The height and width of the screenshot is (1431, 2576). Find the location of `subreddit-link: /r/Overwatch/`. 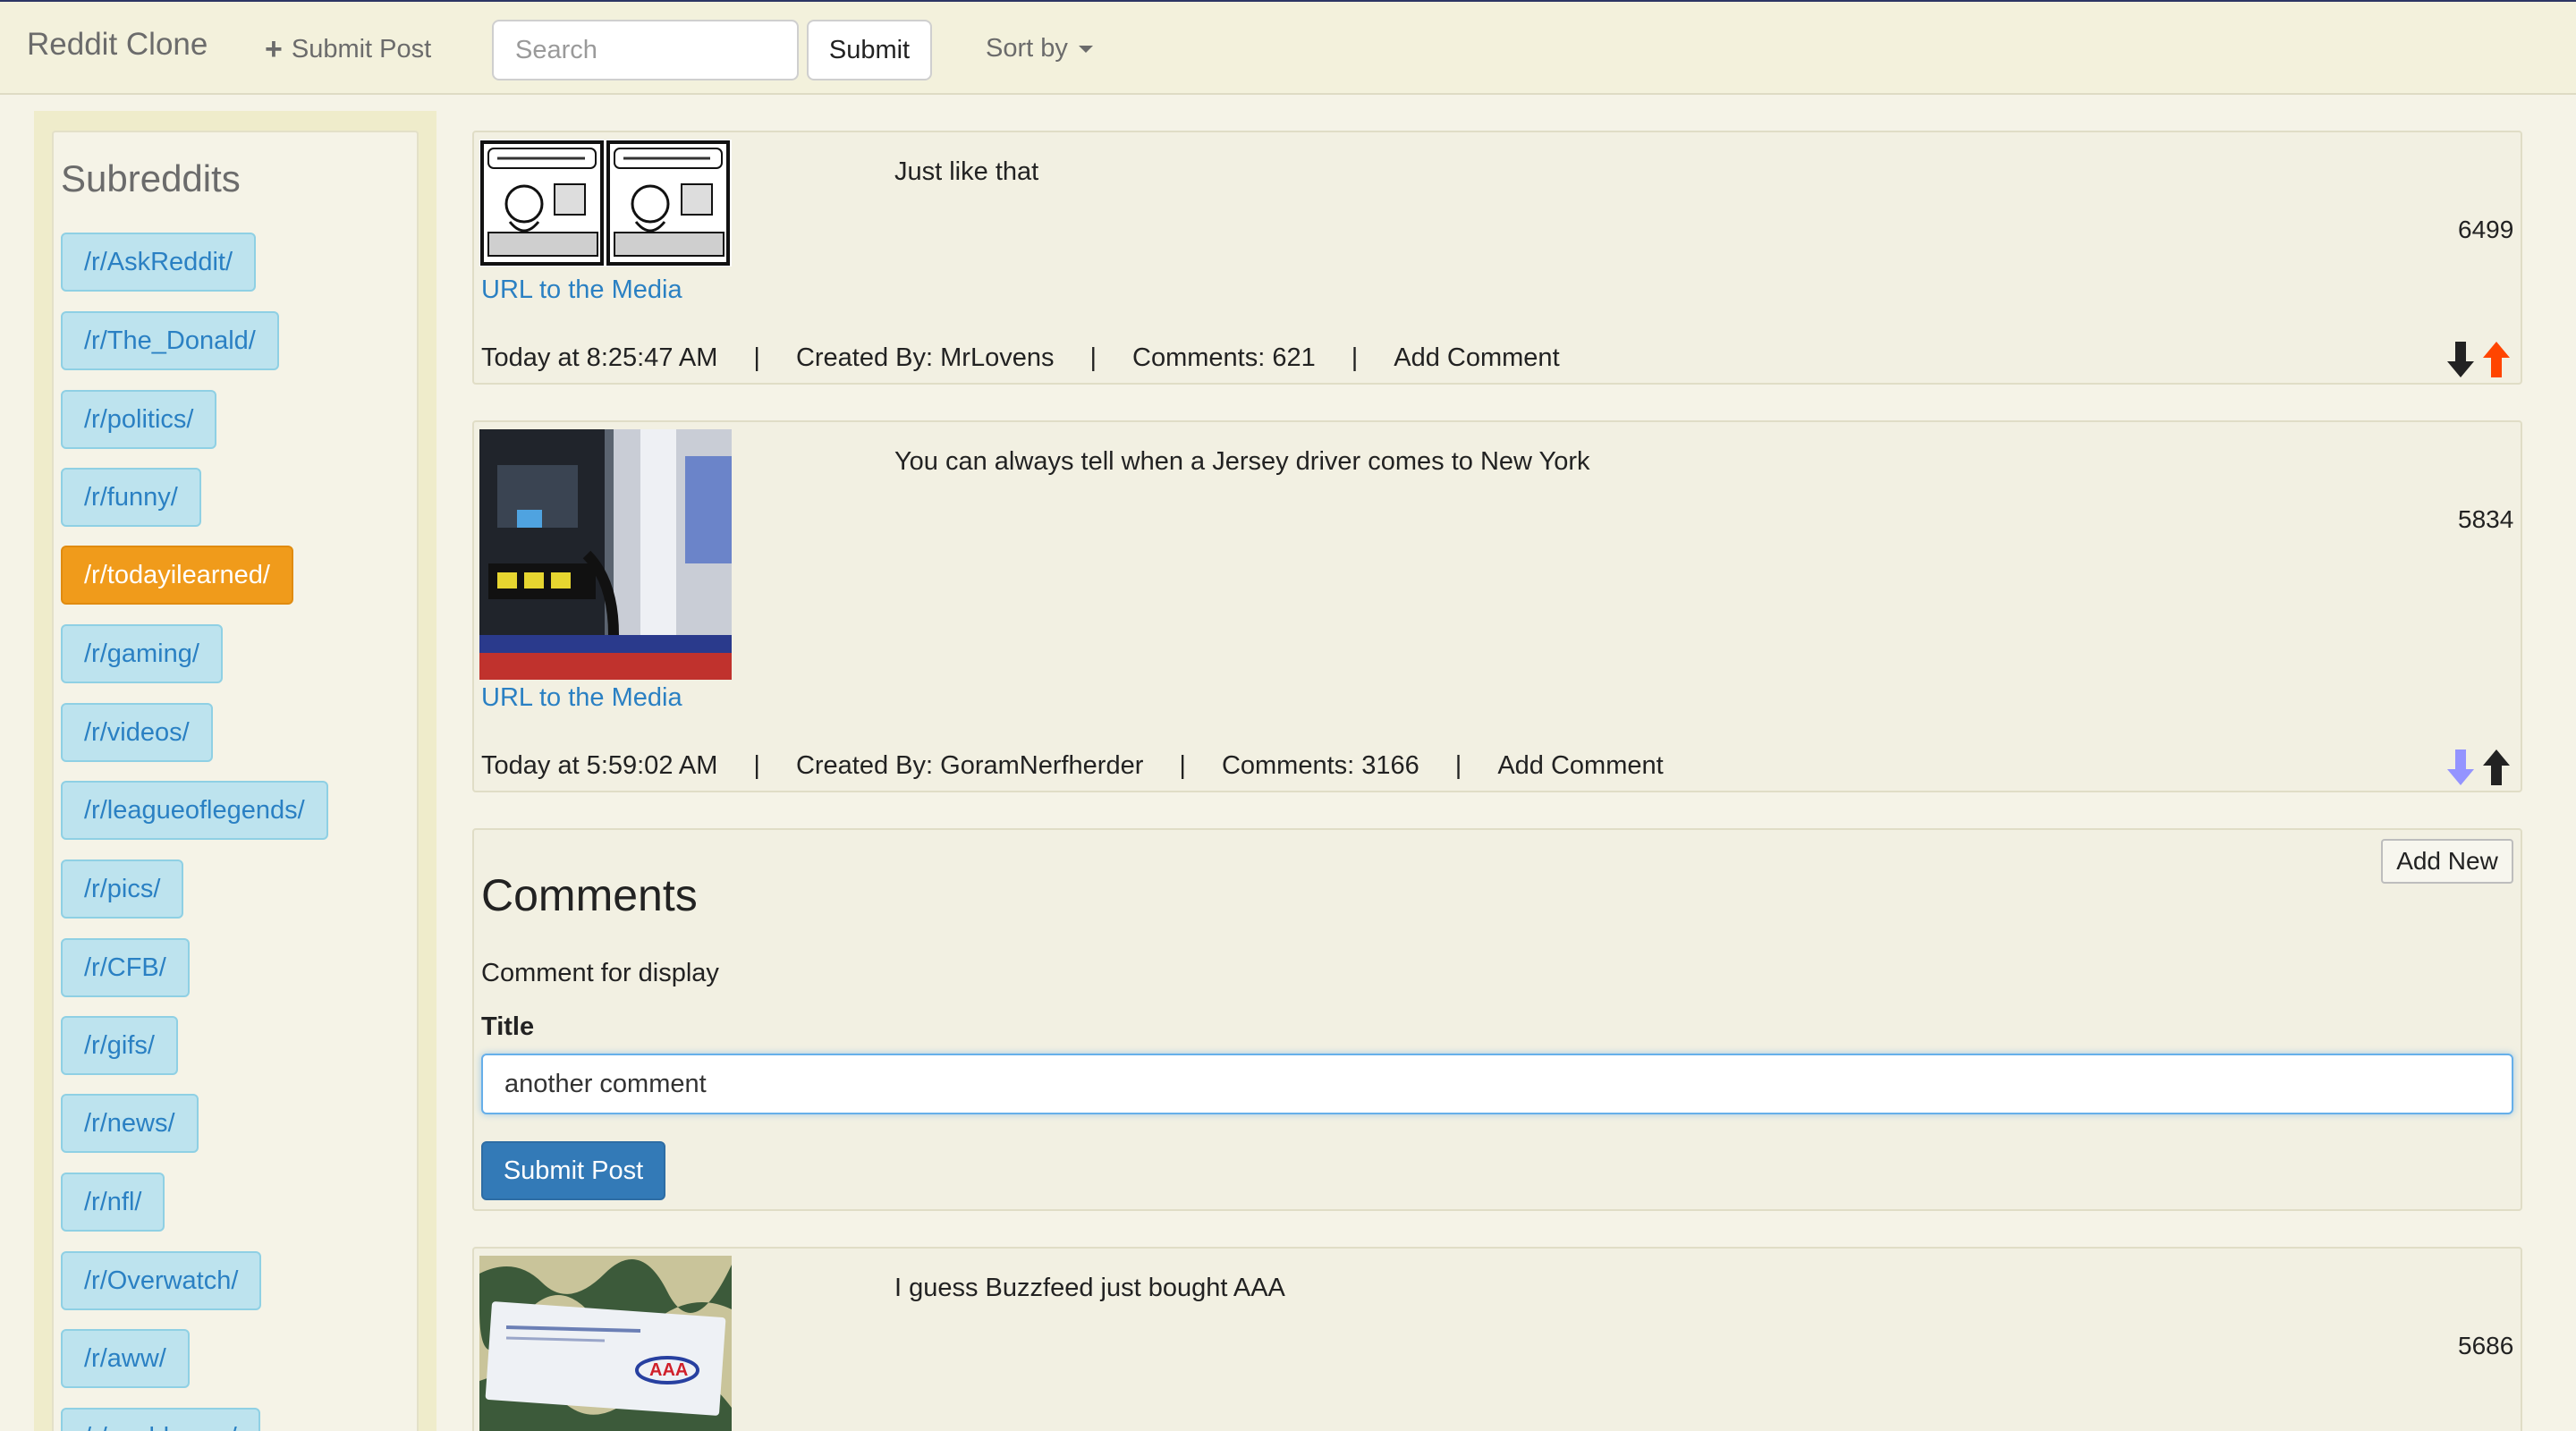

subreddit-link: /r/Overwatch/ is located at coordinates (161, 1281).